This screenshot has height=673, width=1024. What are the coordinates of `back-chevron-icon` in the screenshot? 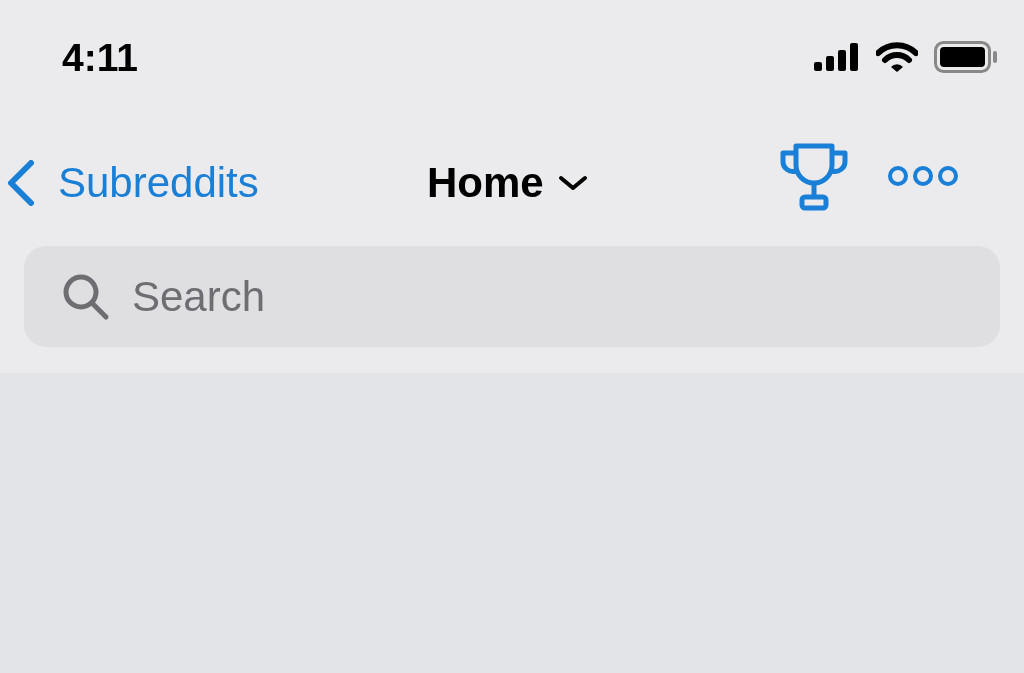 It's located at (21, 183).